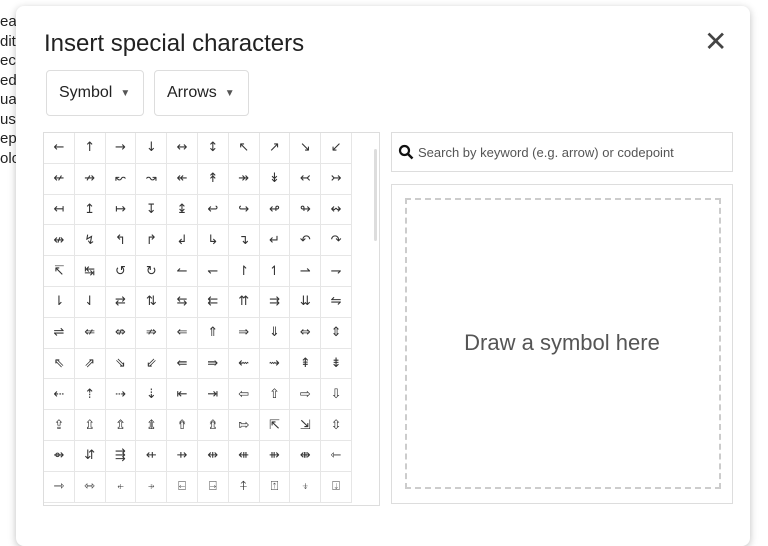  I want to click on symbol-cell: ↵, so click(275, 241).